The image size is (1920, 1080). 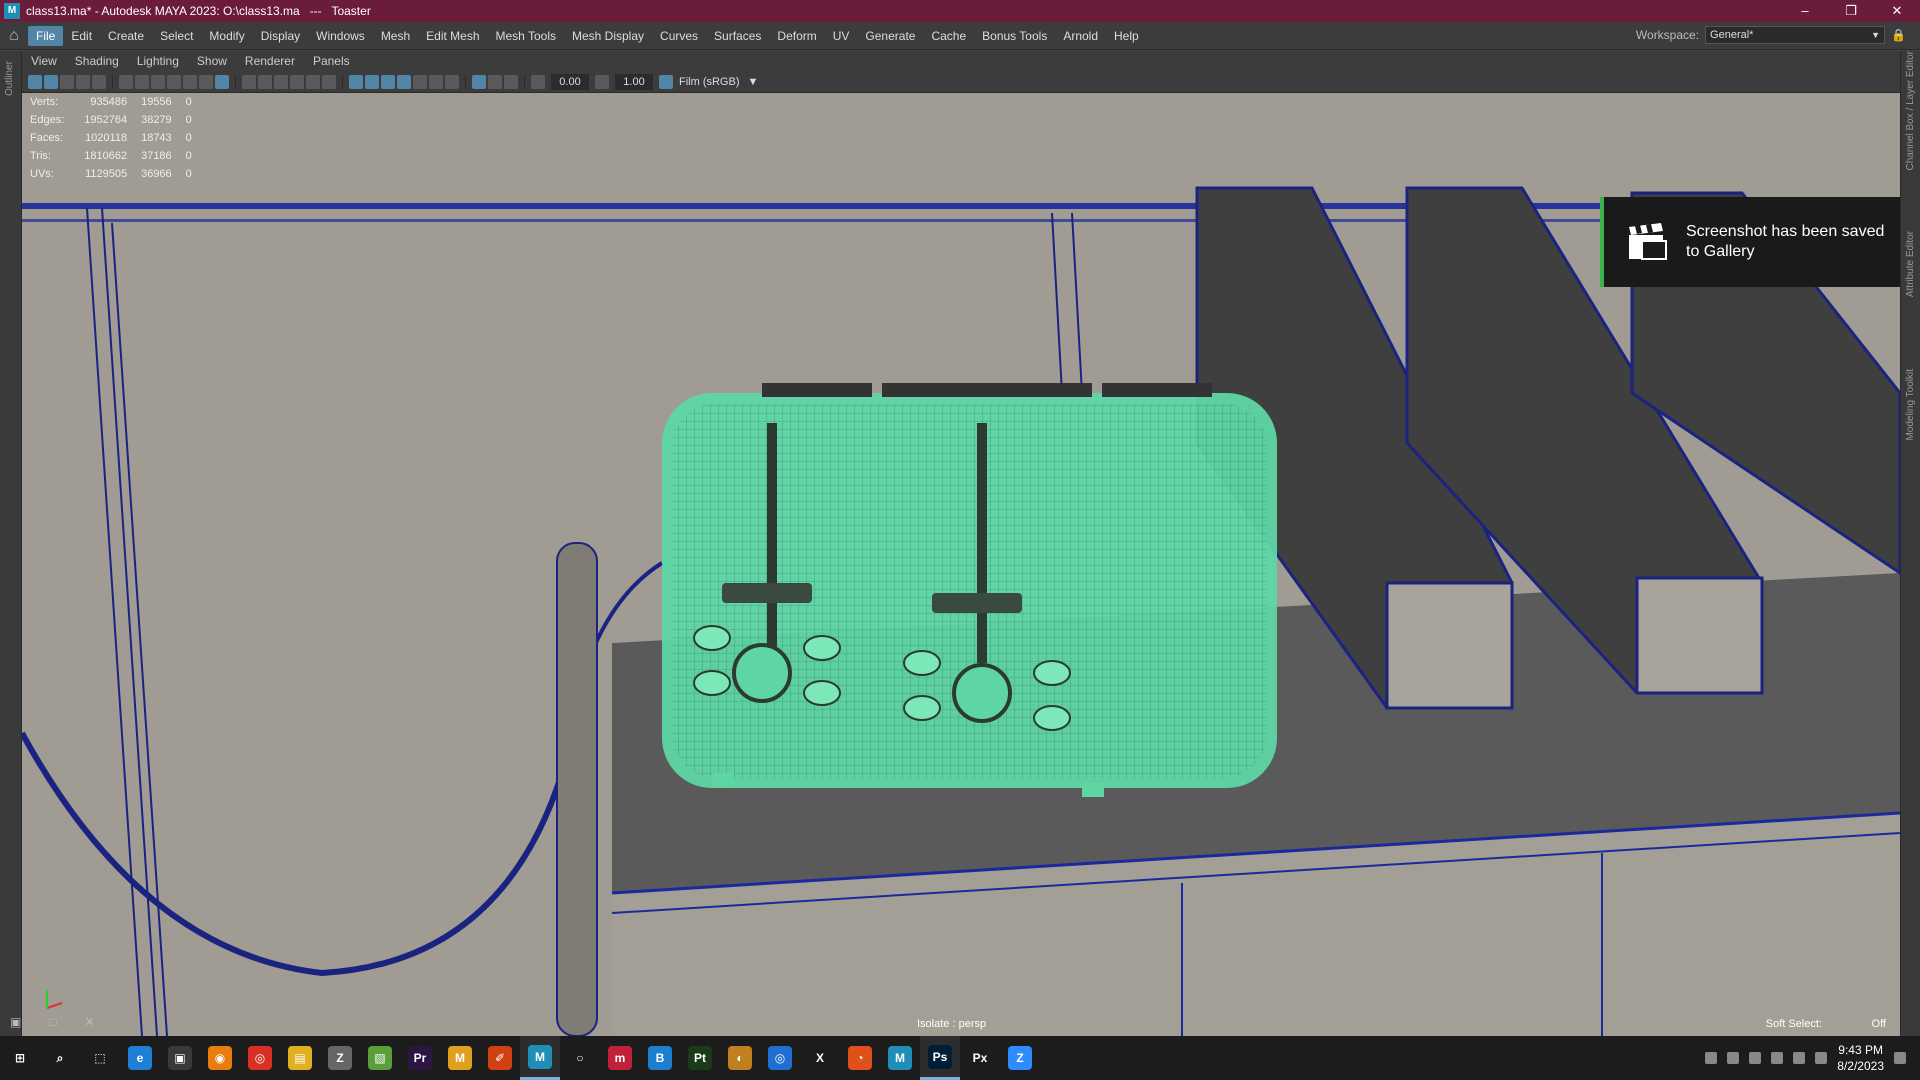 I want to click on panel-menu-renderer: Renderer, so click(x=270, y=61).